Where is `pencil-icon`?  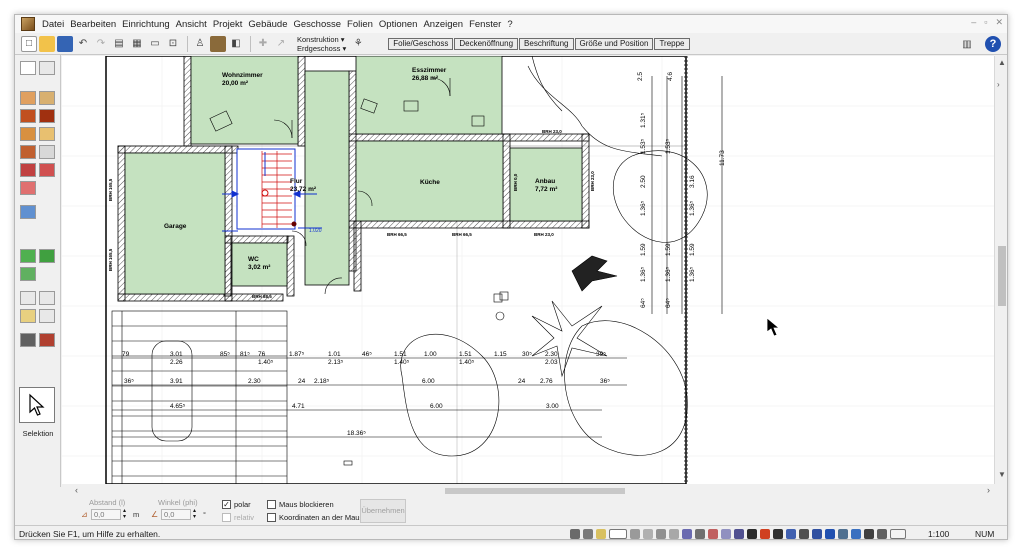 pencil-icon is located at coordinates (601, 534).